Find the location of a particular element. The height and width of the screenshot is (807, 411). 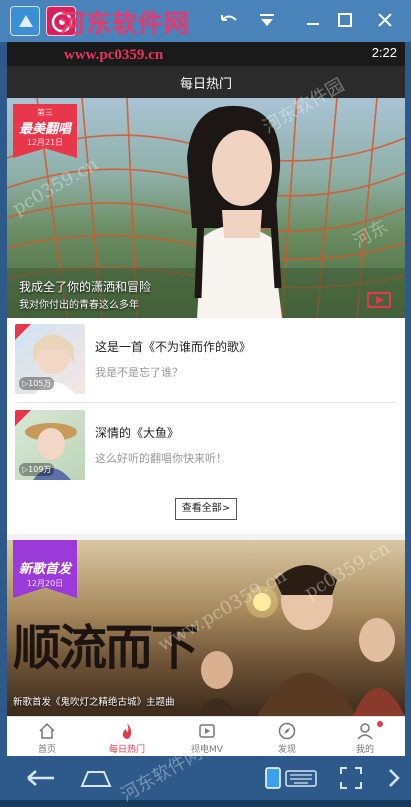

tab-label: 发现 is located at coordinates (286, 750).